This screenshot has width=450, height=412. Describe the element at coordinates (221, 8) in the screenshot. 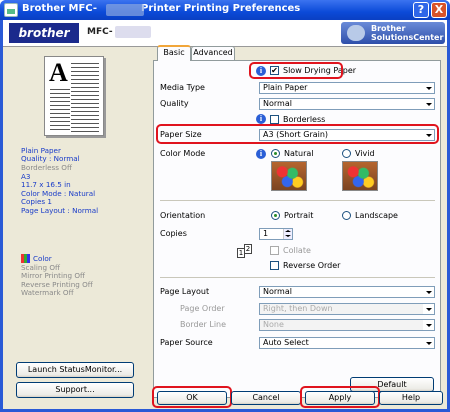

I see `title-suffix: Printer Printing Preferences` at that location.